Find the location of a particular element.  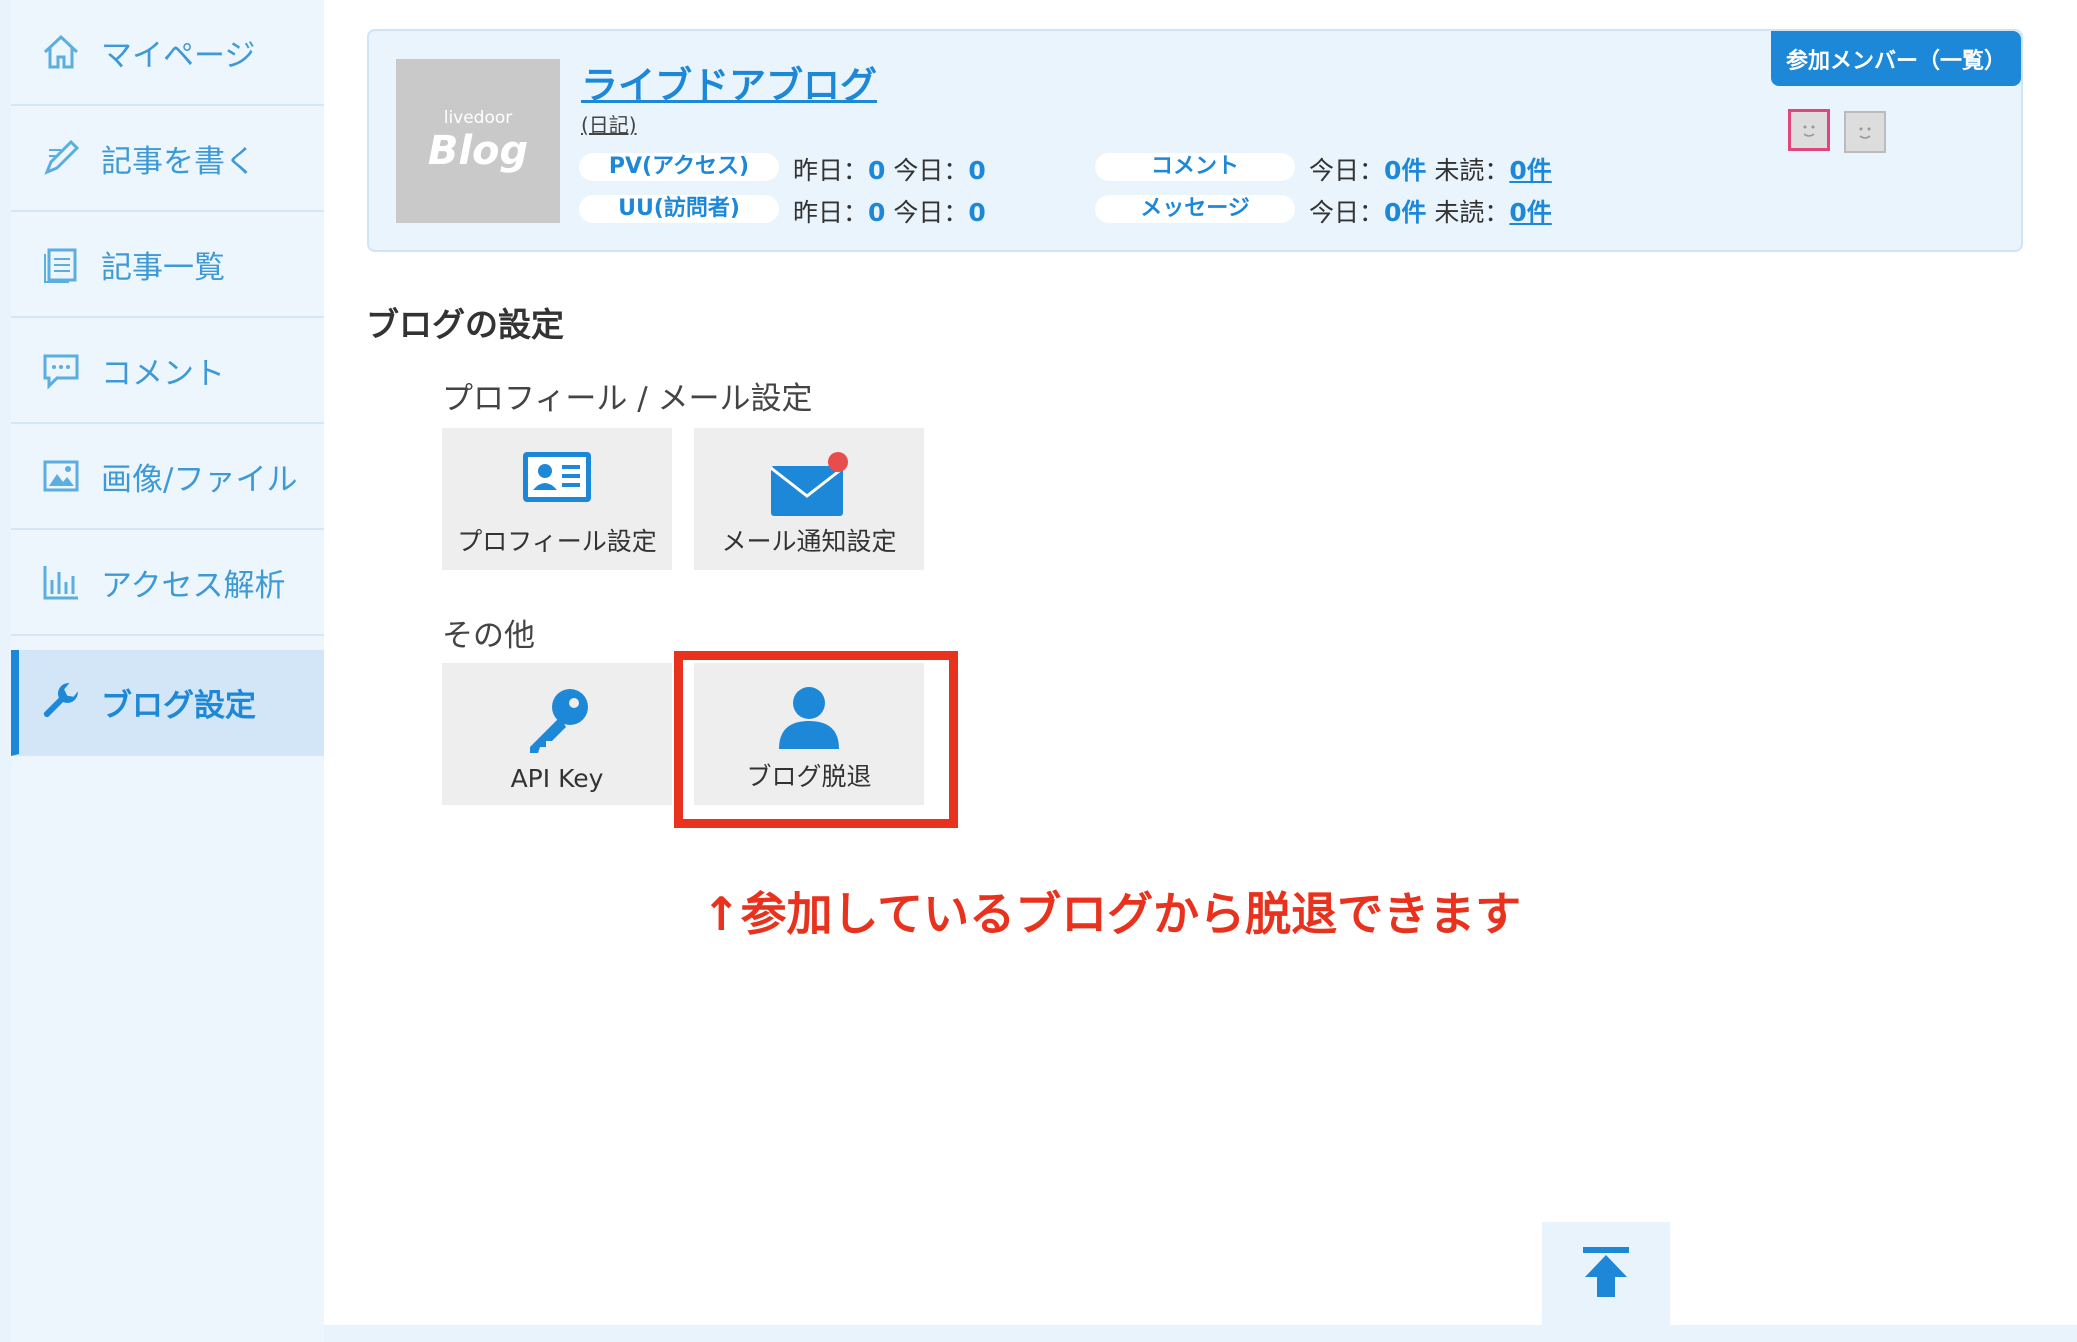

comment-unread-link: 0件 is located at coordinates (1530, 170).